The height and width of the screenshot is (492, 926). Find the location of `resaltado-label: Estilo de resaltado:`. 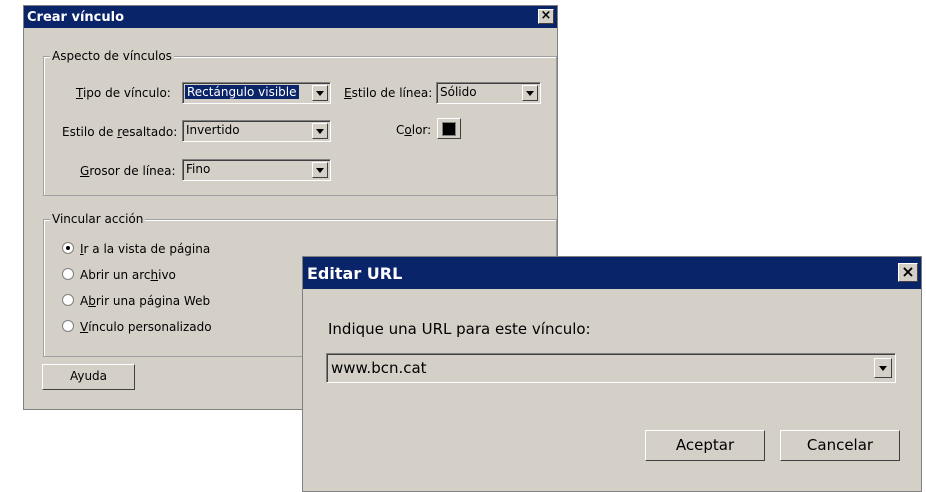

resaltado-label: Estilo de resaltado: is located at coordinates (120, 132).